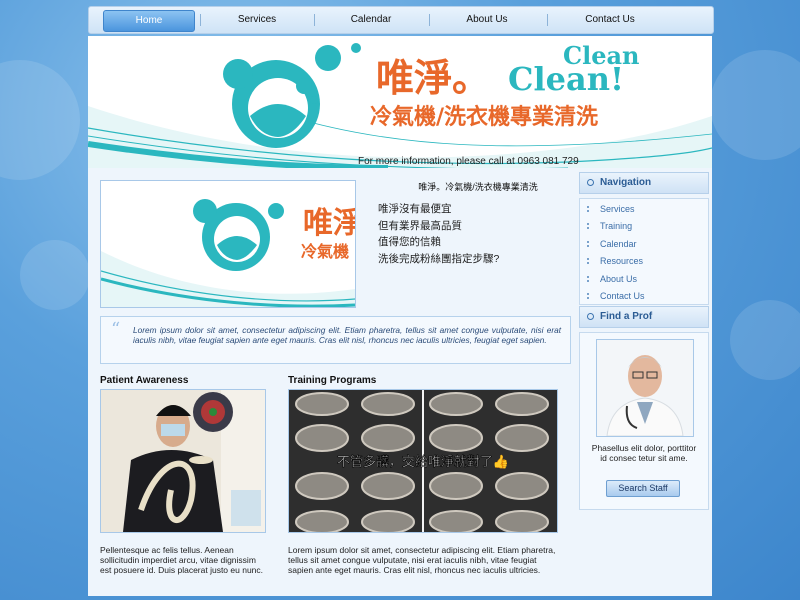 This screenshot has height=600, width=800. Describe the element at coordinates (149, 21) in the screenshot. I see `nav-home: Home` at that location.